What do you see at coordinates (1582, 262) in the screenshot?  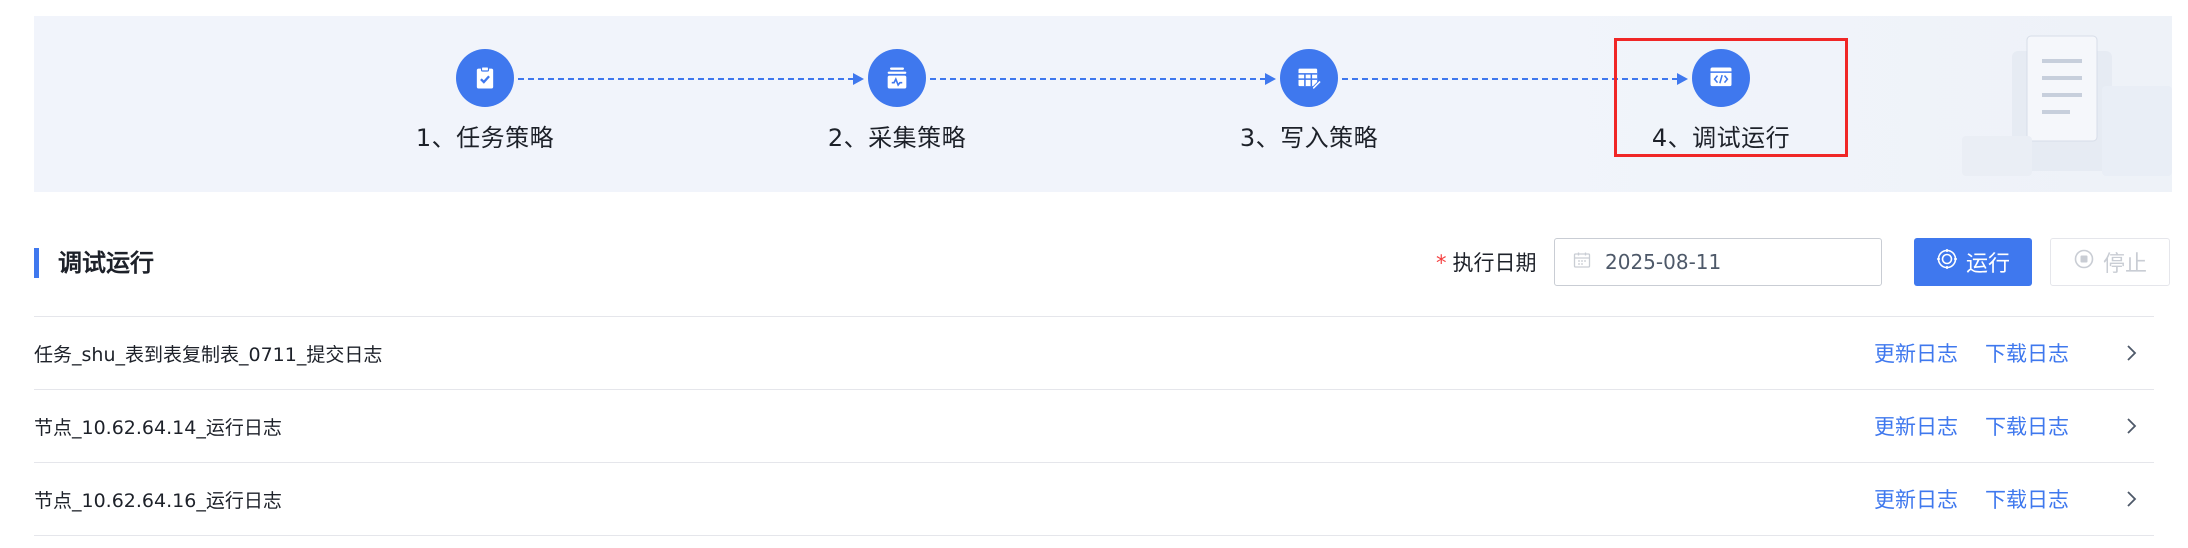 I see `calendar-icon` at bounding box center [1582, 262].